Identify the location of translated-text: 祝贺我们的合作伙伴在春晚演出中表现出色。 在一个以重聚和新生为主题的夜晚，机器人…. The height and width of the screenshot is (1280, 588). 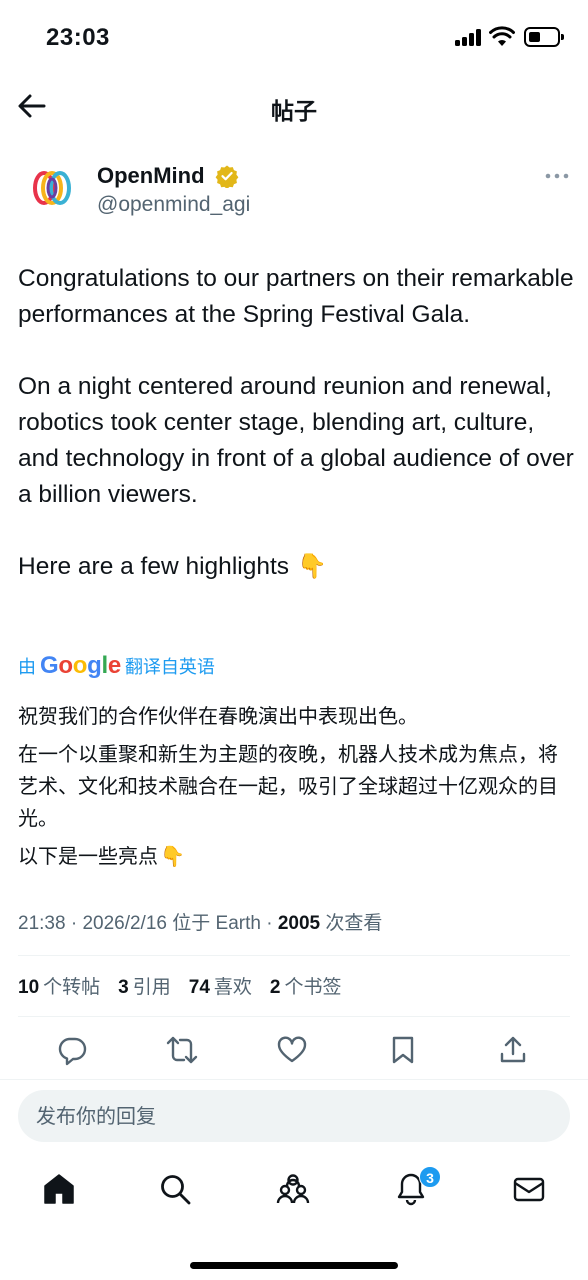
(296, 789).